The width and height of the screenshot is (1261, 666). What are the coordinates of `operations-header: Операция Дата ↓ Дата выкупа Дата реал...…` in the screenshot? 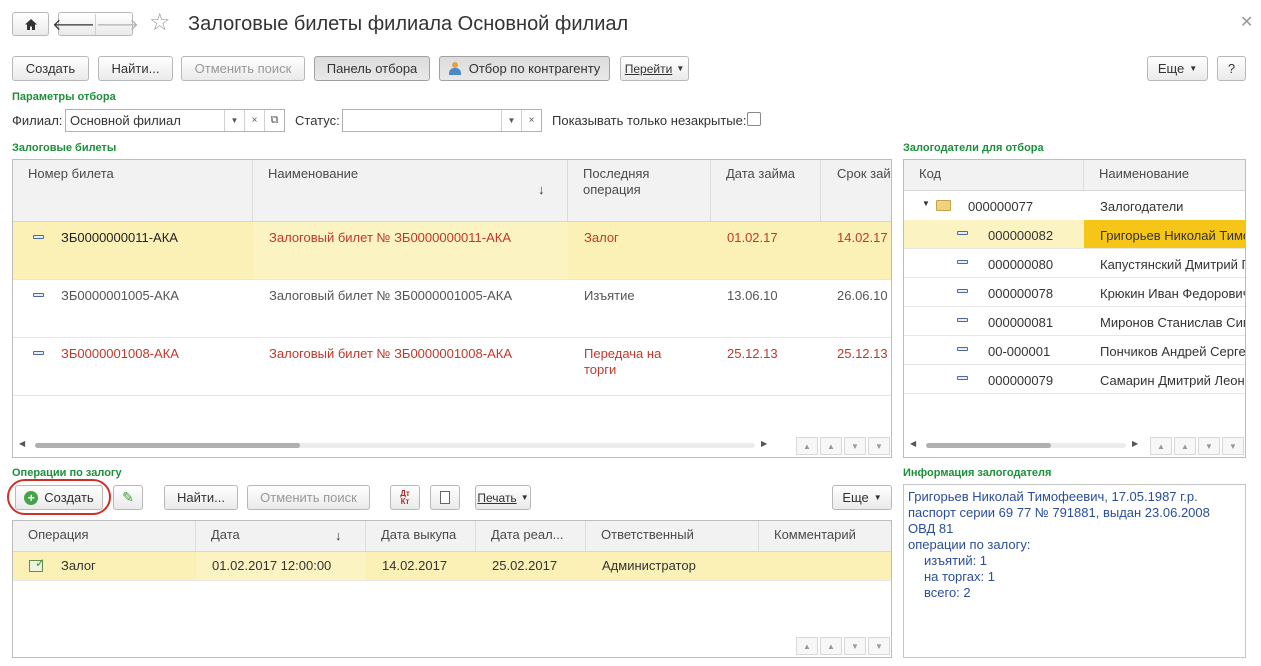 It's located at (452, 536).